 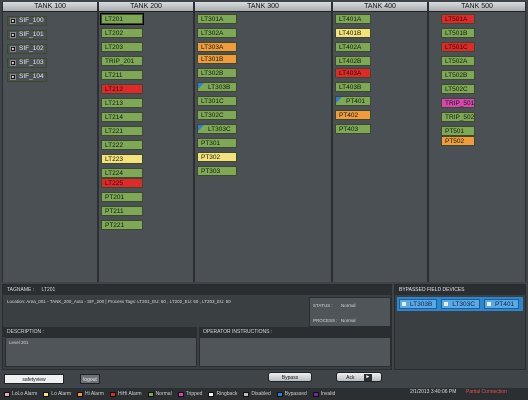 I want to click on bypass-button: Bypass, so click(x=290, y=377).